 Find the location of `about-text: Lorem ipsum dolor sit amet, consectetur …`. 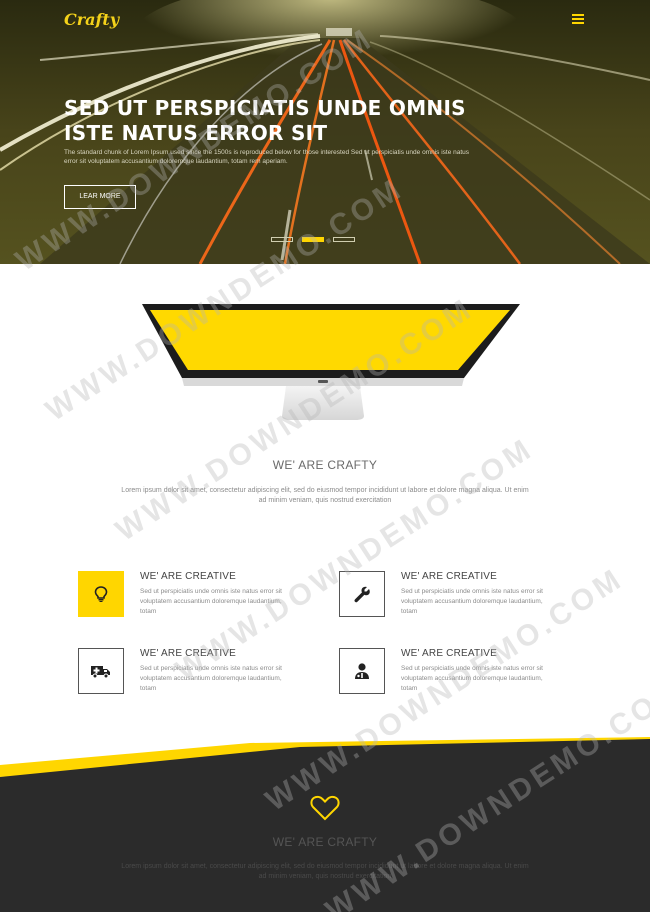

about-text: Lorem ipsum dolor sit amet, consectetur … is located at coordinates (325, 495).